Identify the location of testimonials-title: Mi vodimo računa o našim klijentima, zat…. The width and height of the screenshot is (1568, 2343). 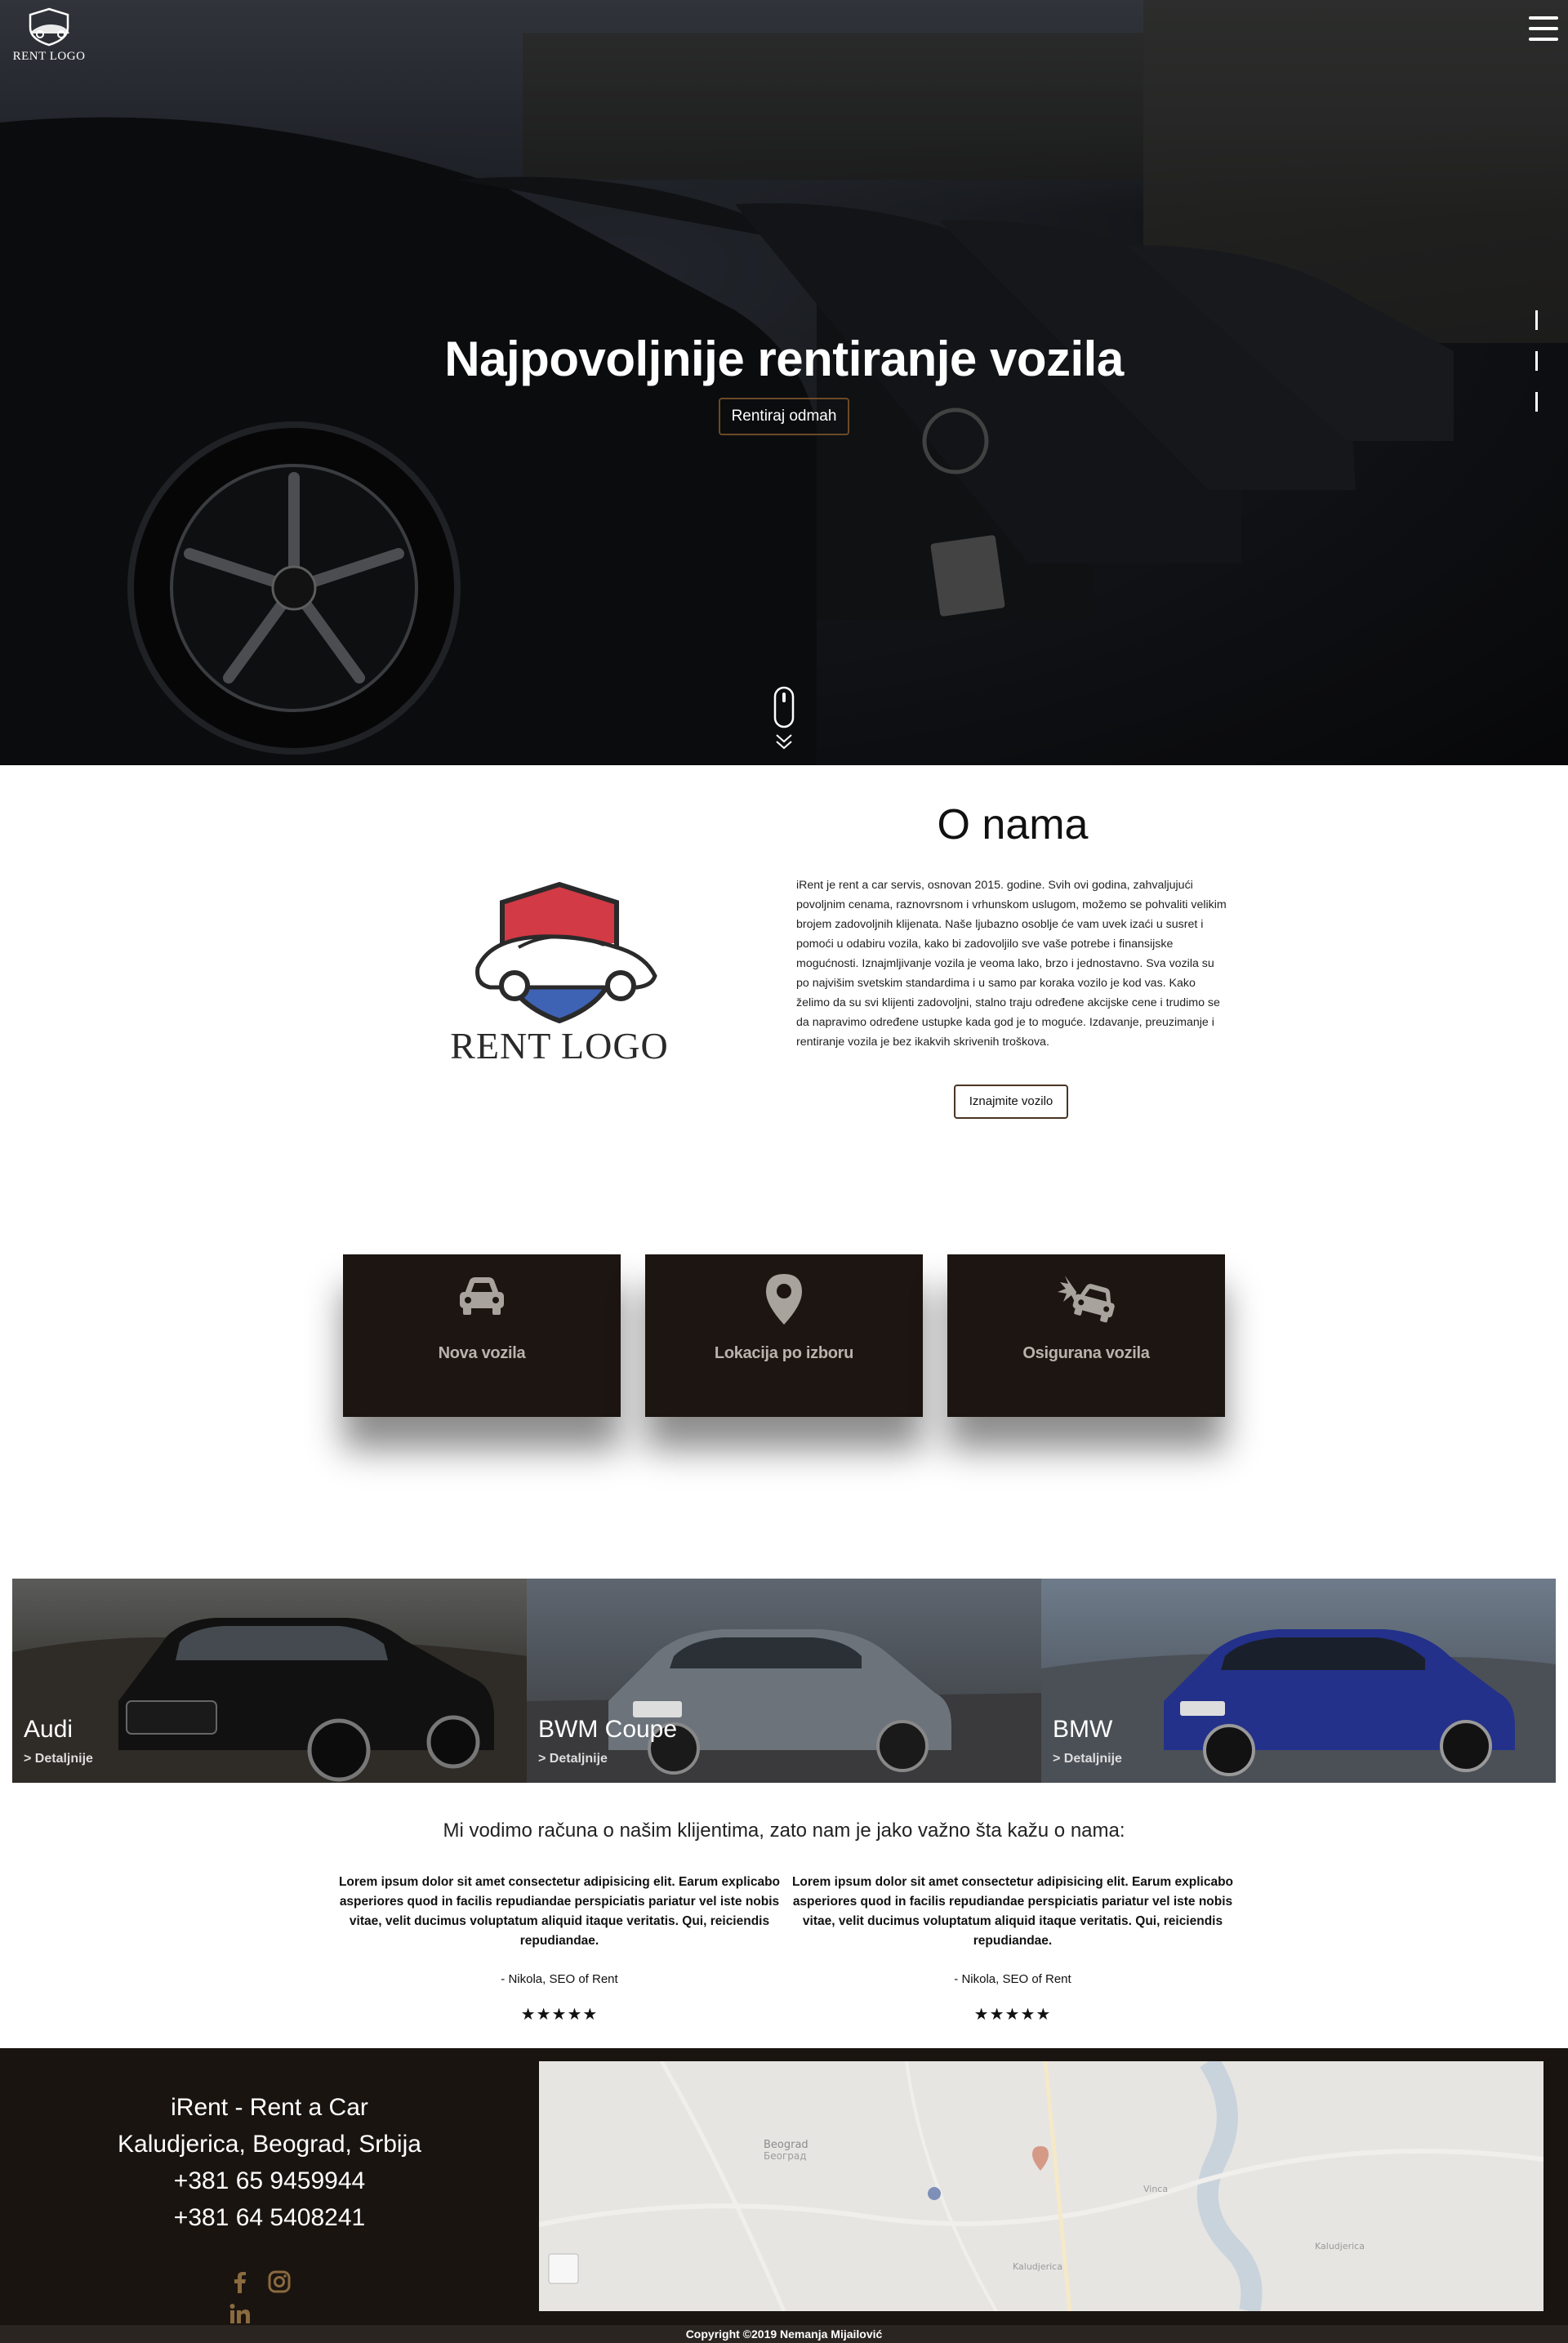
(784, 1831).